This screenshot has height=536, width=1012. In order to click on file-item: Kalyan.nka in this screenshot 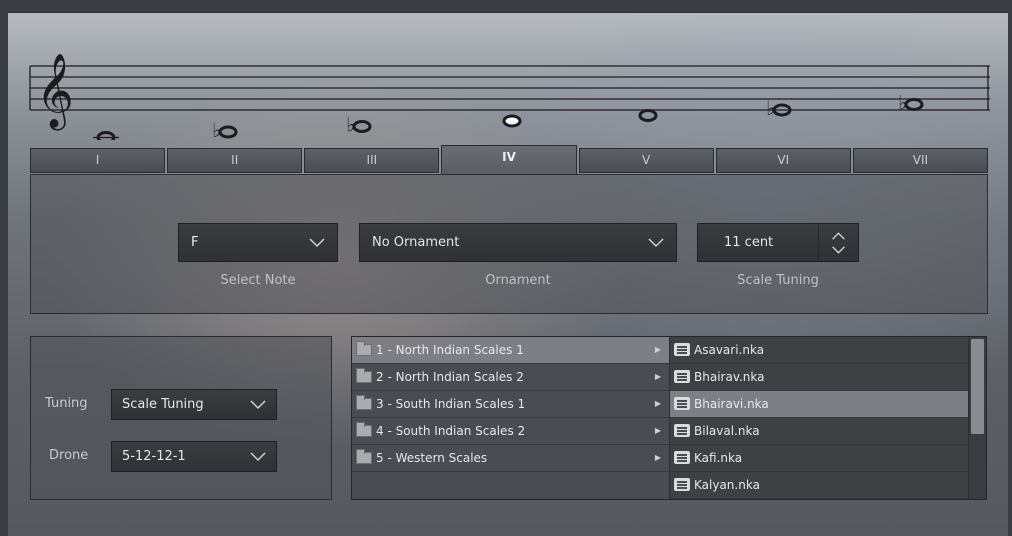, I will do `click(819, 485)`.